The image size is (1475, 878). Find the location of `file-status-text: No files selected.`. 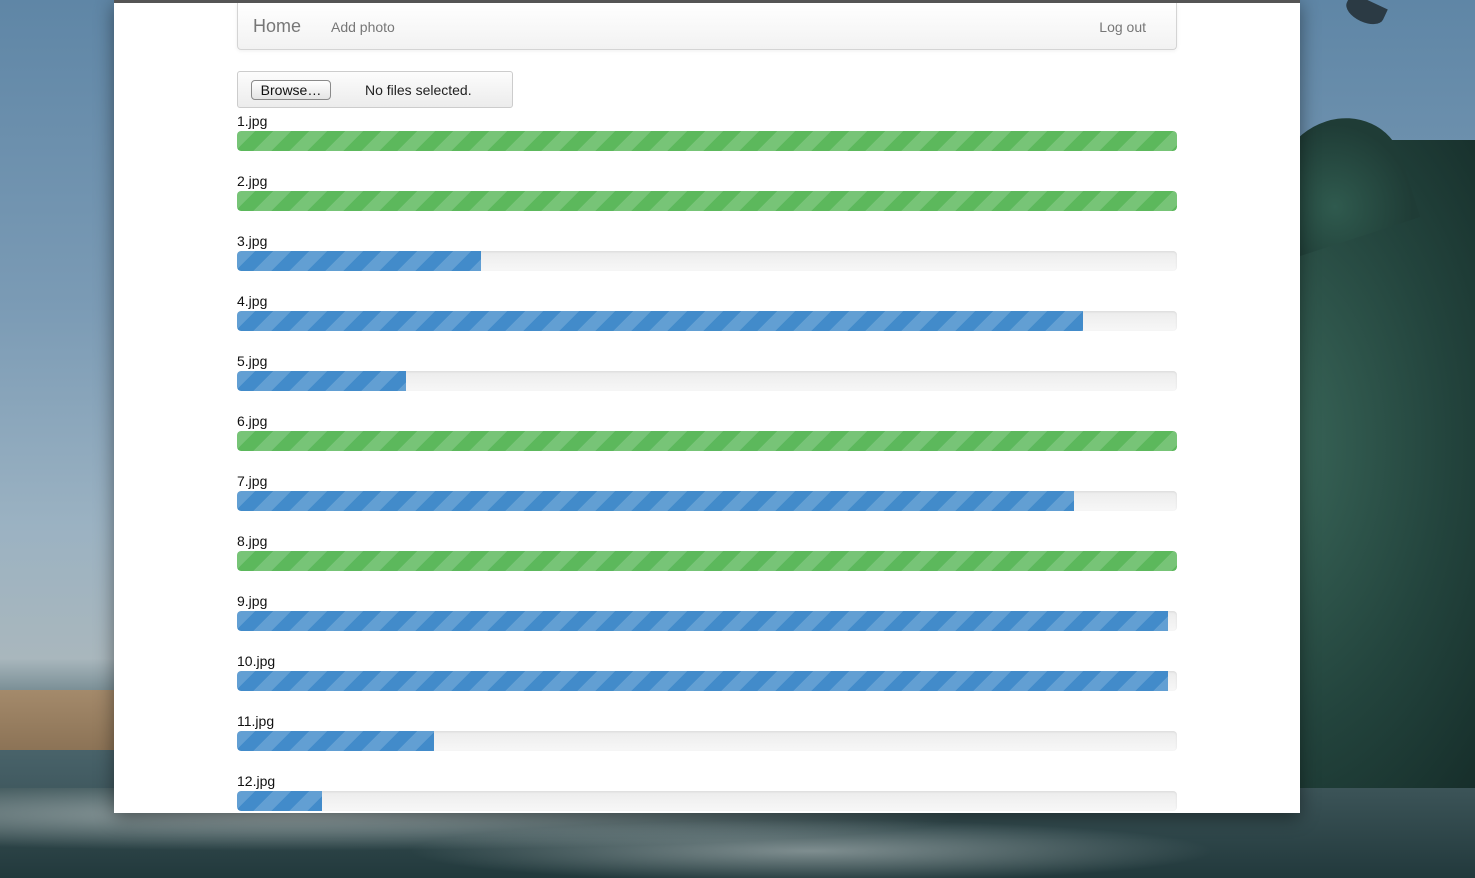

file-status-text: No files selected. is located at coordinates (418, 90).